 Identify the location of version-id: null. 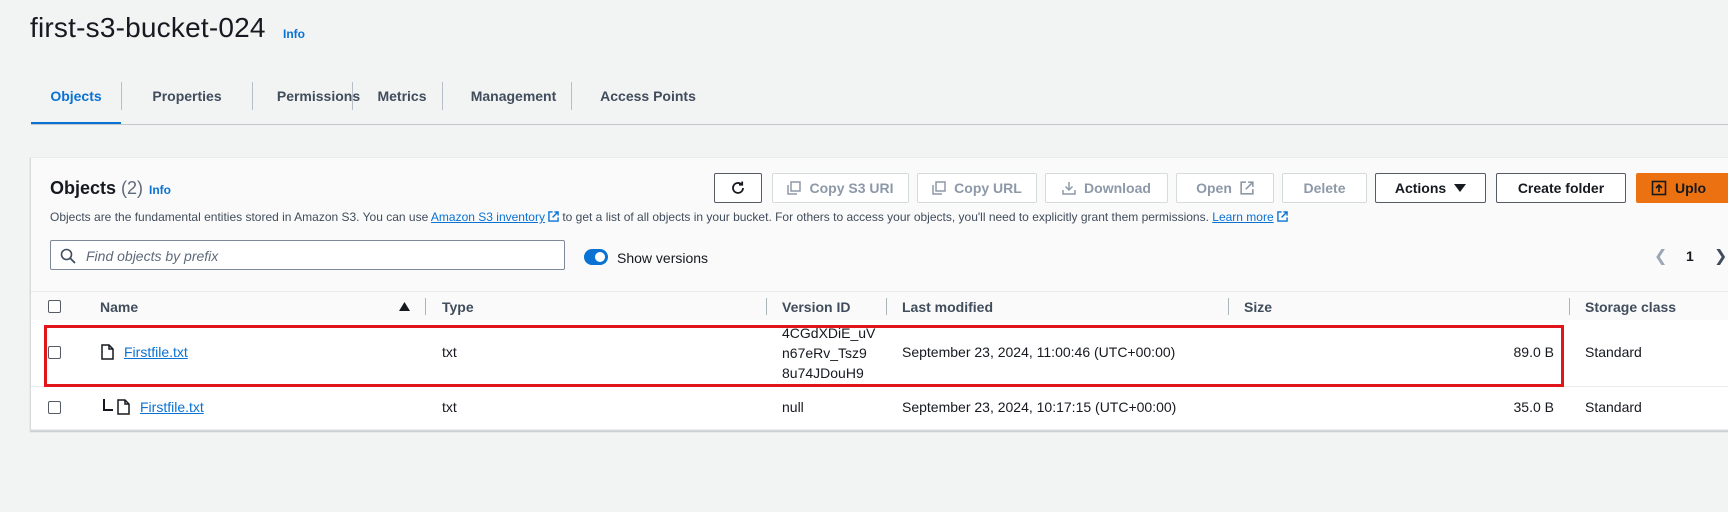
(793, 407).